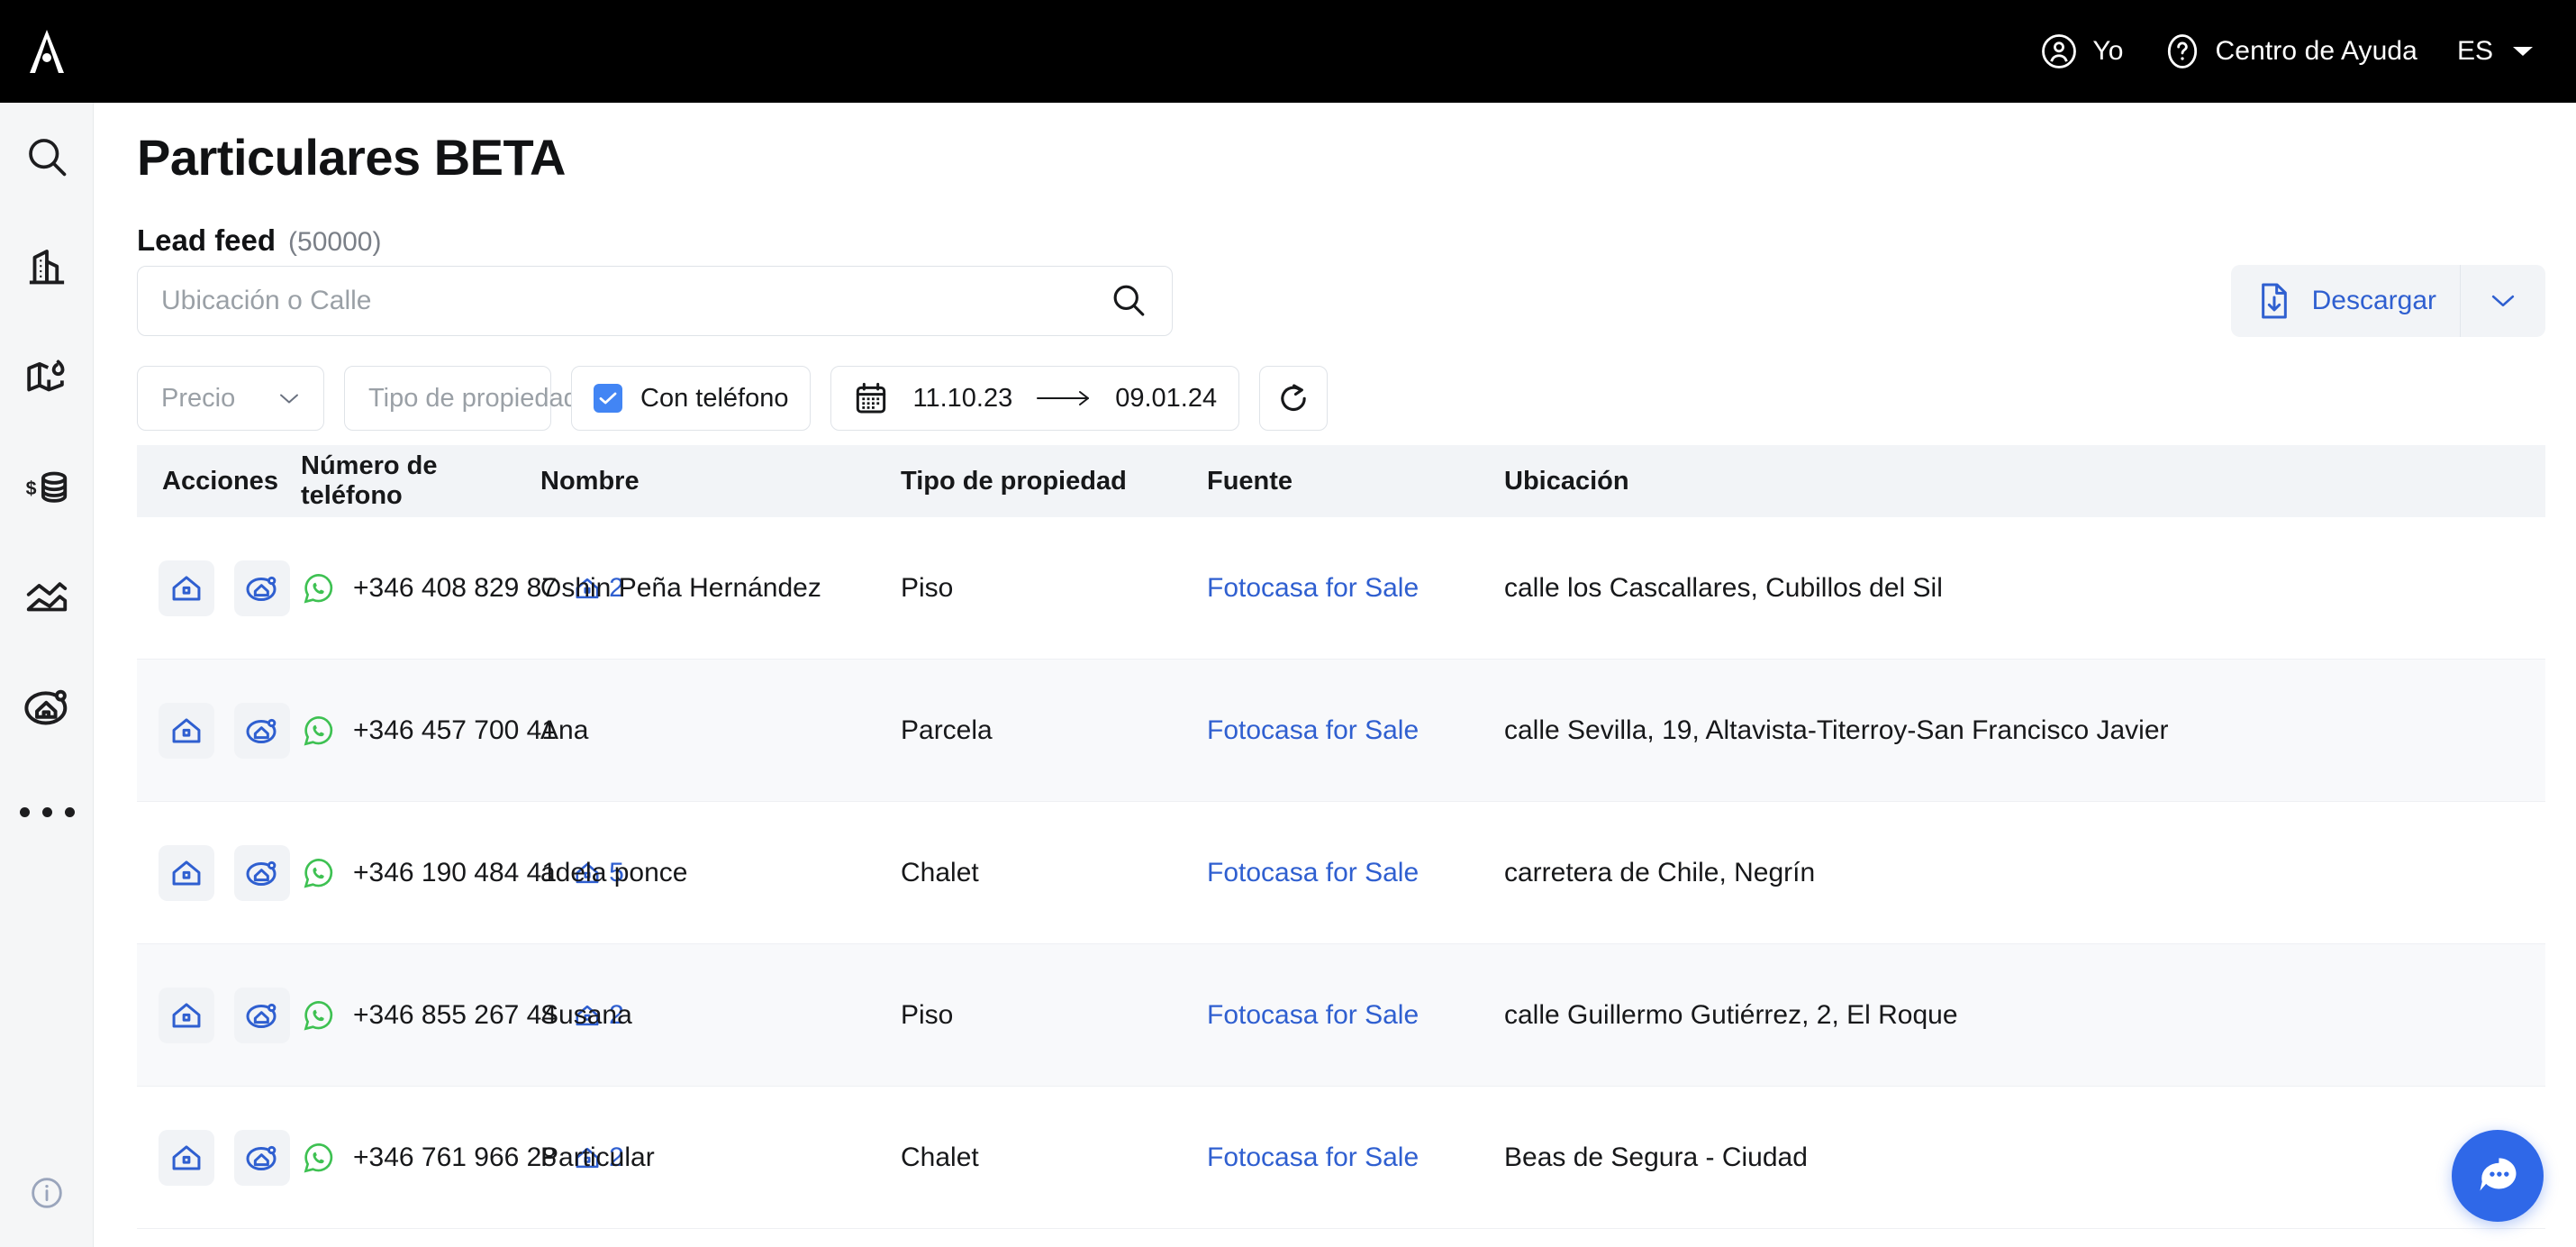  I want to click on sidebar-item-buildings, so click(47, 268).